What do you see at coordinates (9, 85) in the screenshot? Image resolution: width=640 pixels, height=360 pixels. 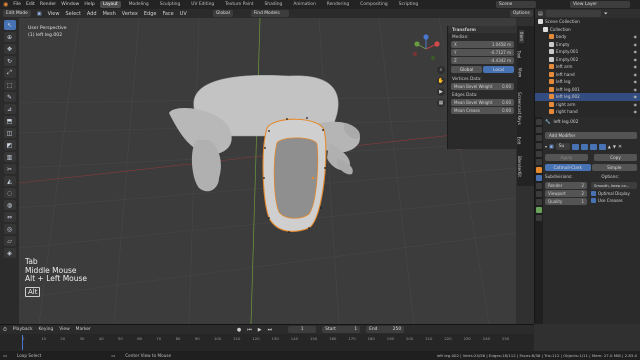 I see `transform-tool-icon: ⬚` at bounding box center [9, 85].